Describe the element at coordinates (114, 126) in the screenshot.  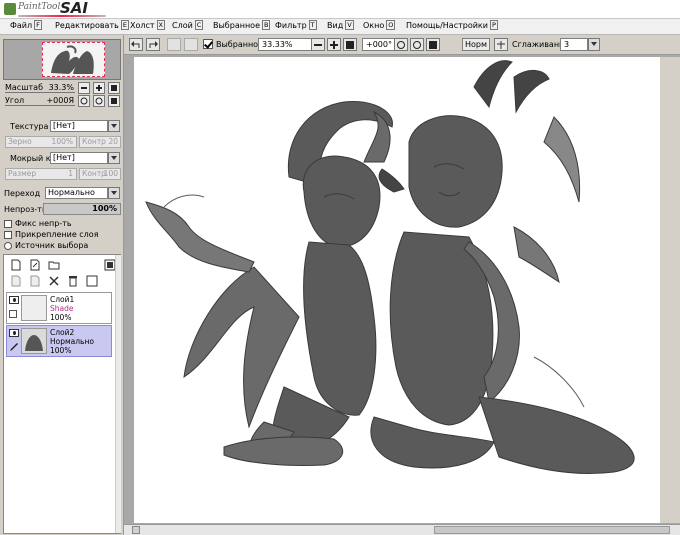
I see `texture-dropdown-arrow-icon` at that location.